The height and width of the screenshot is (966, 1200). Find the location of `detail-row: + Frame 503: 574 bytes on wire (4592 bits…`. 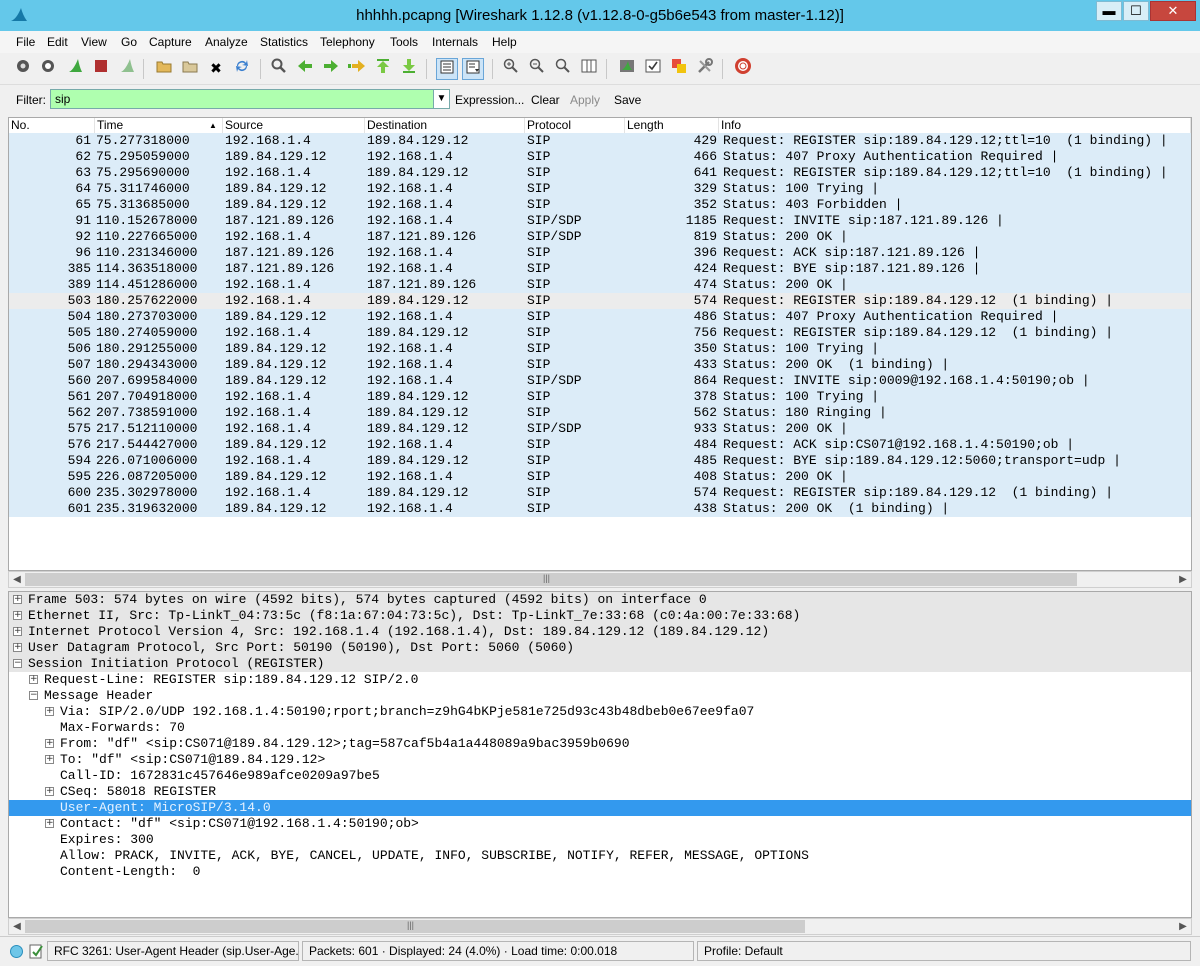

detail-row: + Frame 503: 574 bytes on wire (4592 bits… is located at coordinates (600, 600).